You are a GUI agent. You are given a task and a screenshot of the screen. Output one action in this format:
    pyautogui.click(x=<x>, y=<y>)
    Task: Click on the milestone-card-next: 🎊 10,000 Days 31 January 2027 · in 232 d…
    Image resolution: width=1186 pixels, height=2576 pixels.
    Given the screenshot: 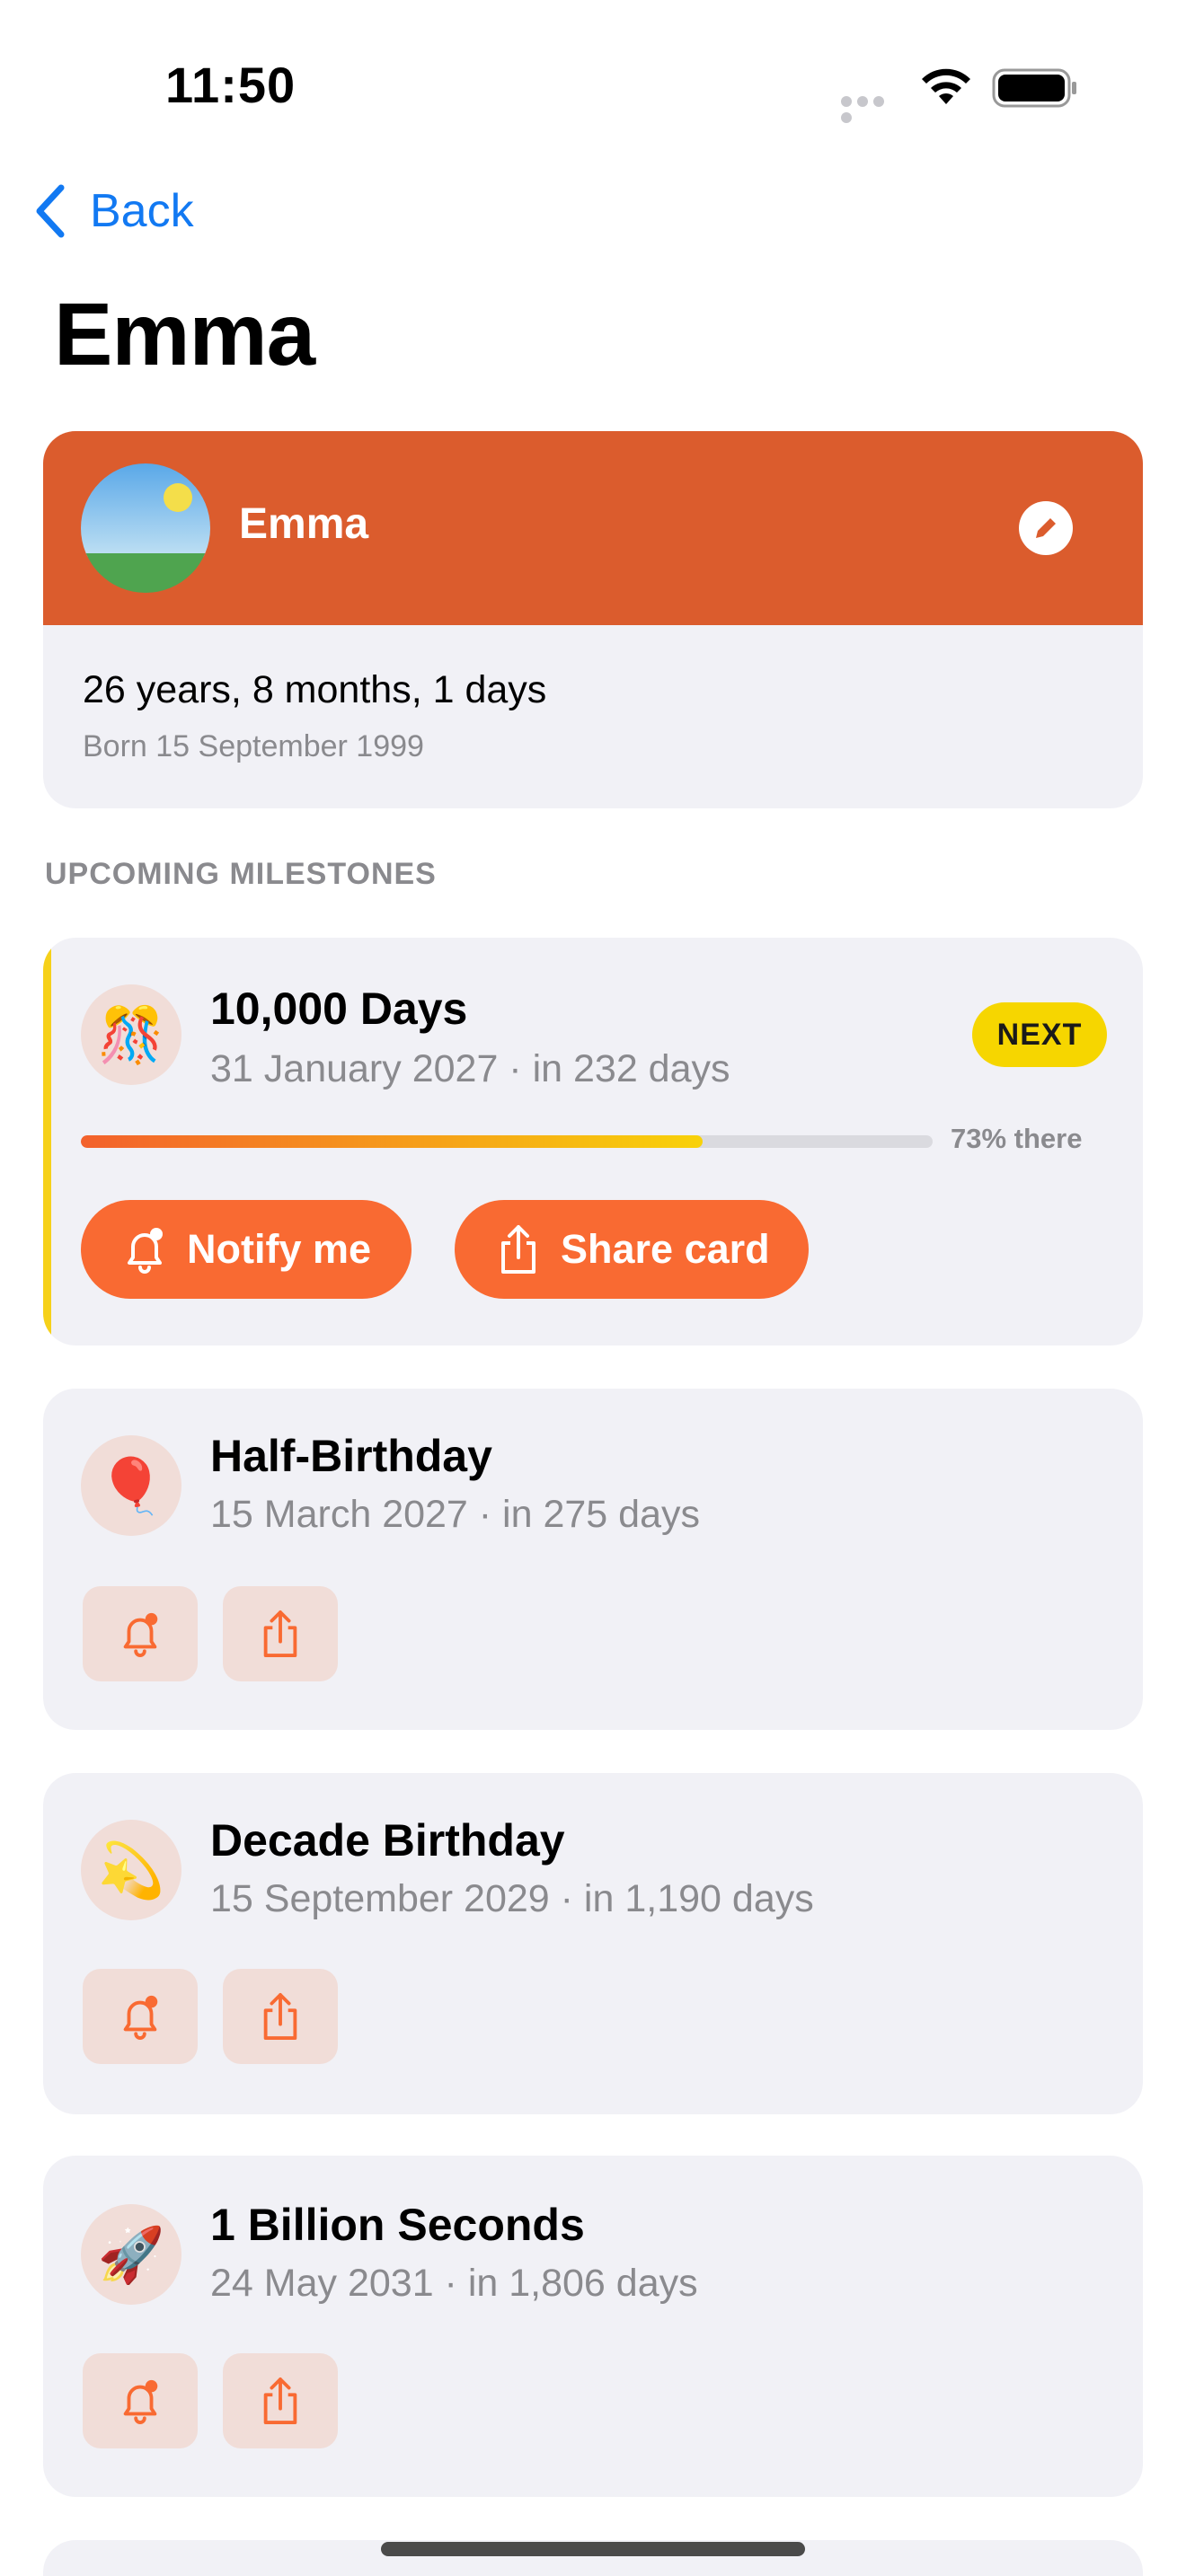 What is the action you would take?
    pyautogui.click(x=593, y=1141)
    